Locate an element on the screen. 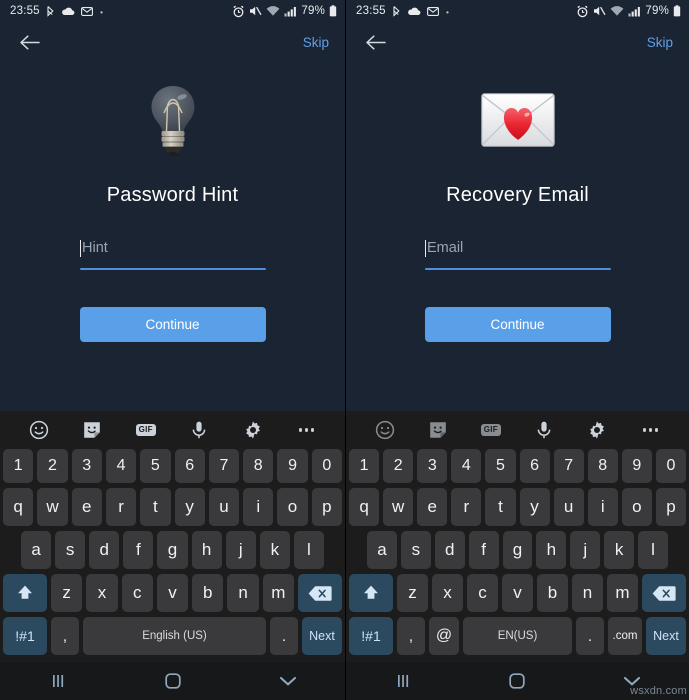 The image size is (689, 700). skip-button: Skip is located at coordinates (660, 42).